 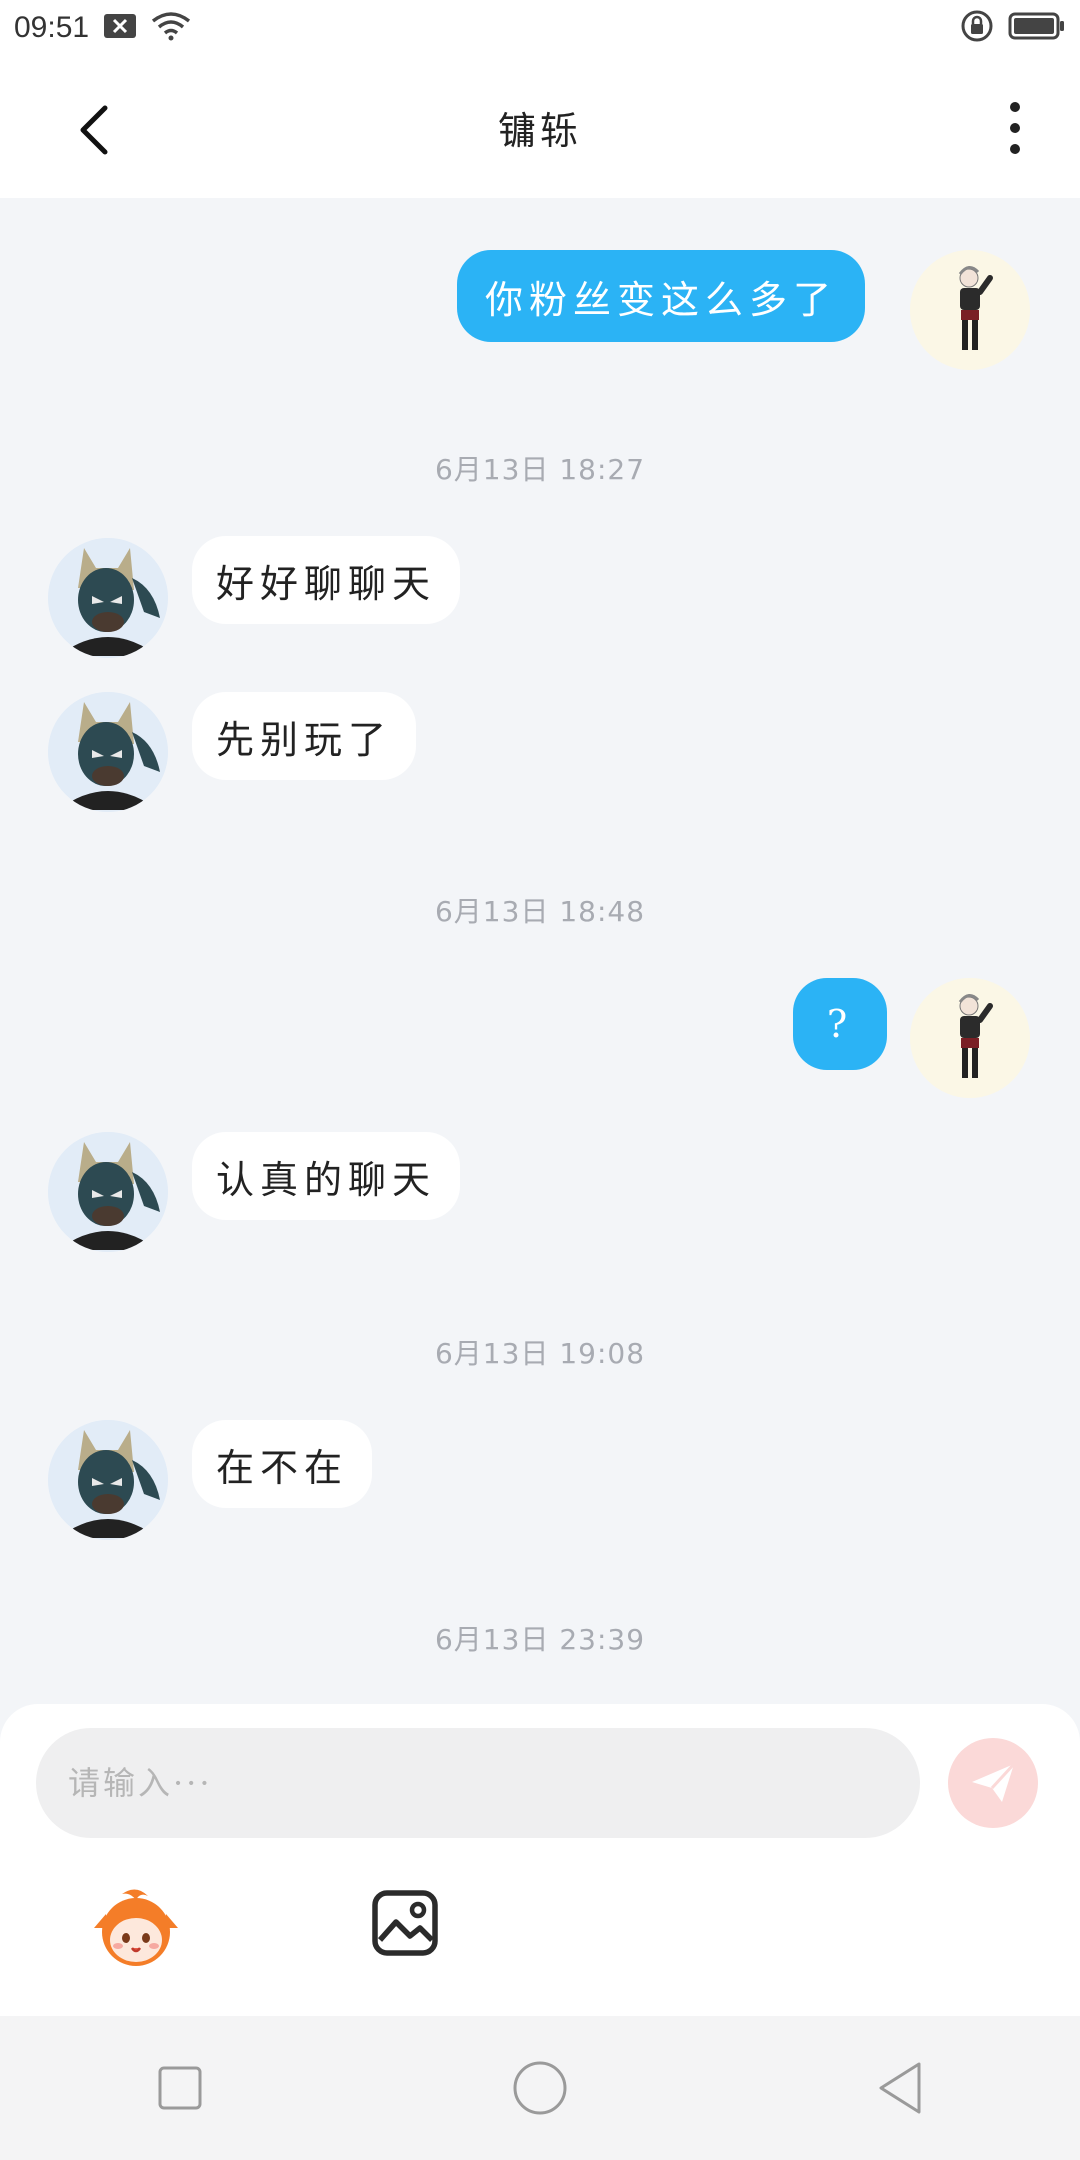 I want to click on message-input-container, so click(x=478, y=1783).